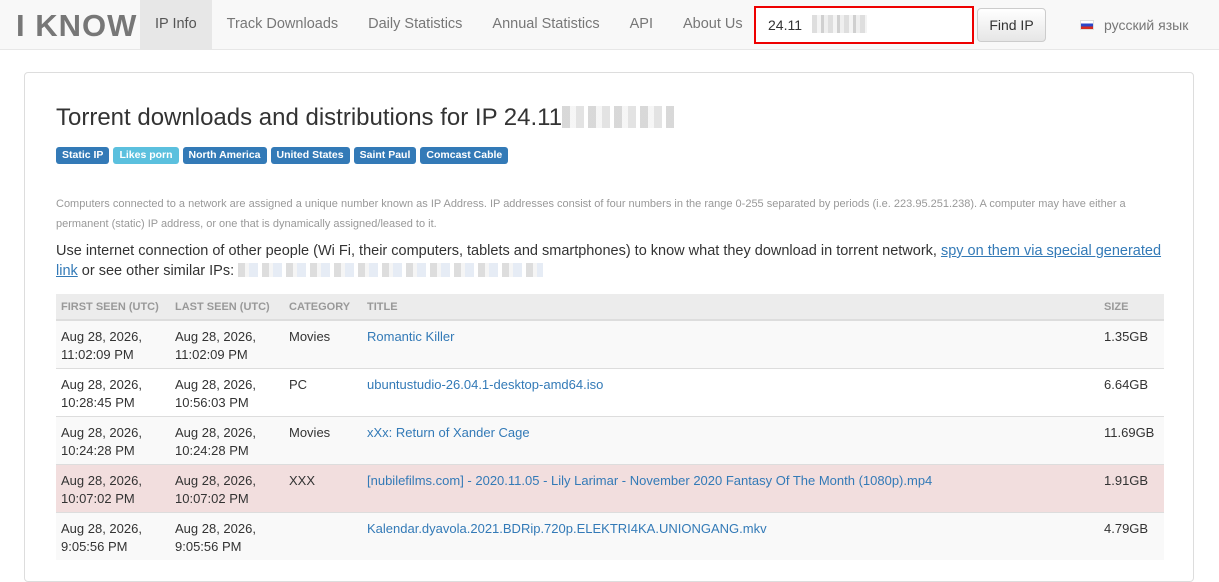  I want to click on first-seen-time: 11:02:09 PM, so click(97, 354).